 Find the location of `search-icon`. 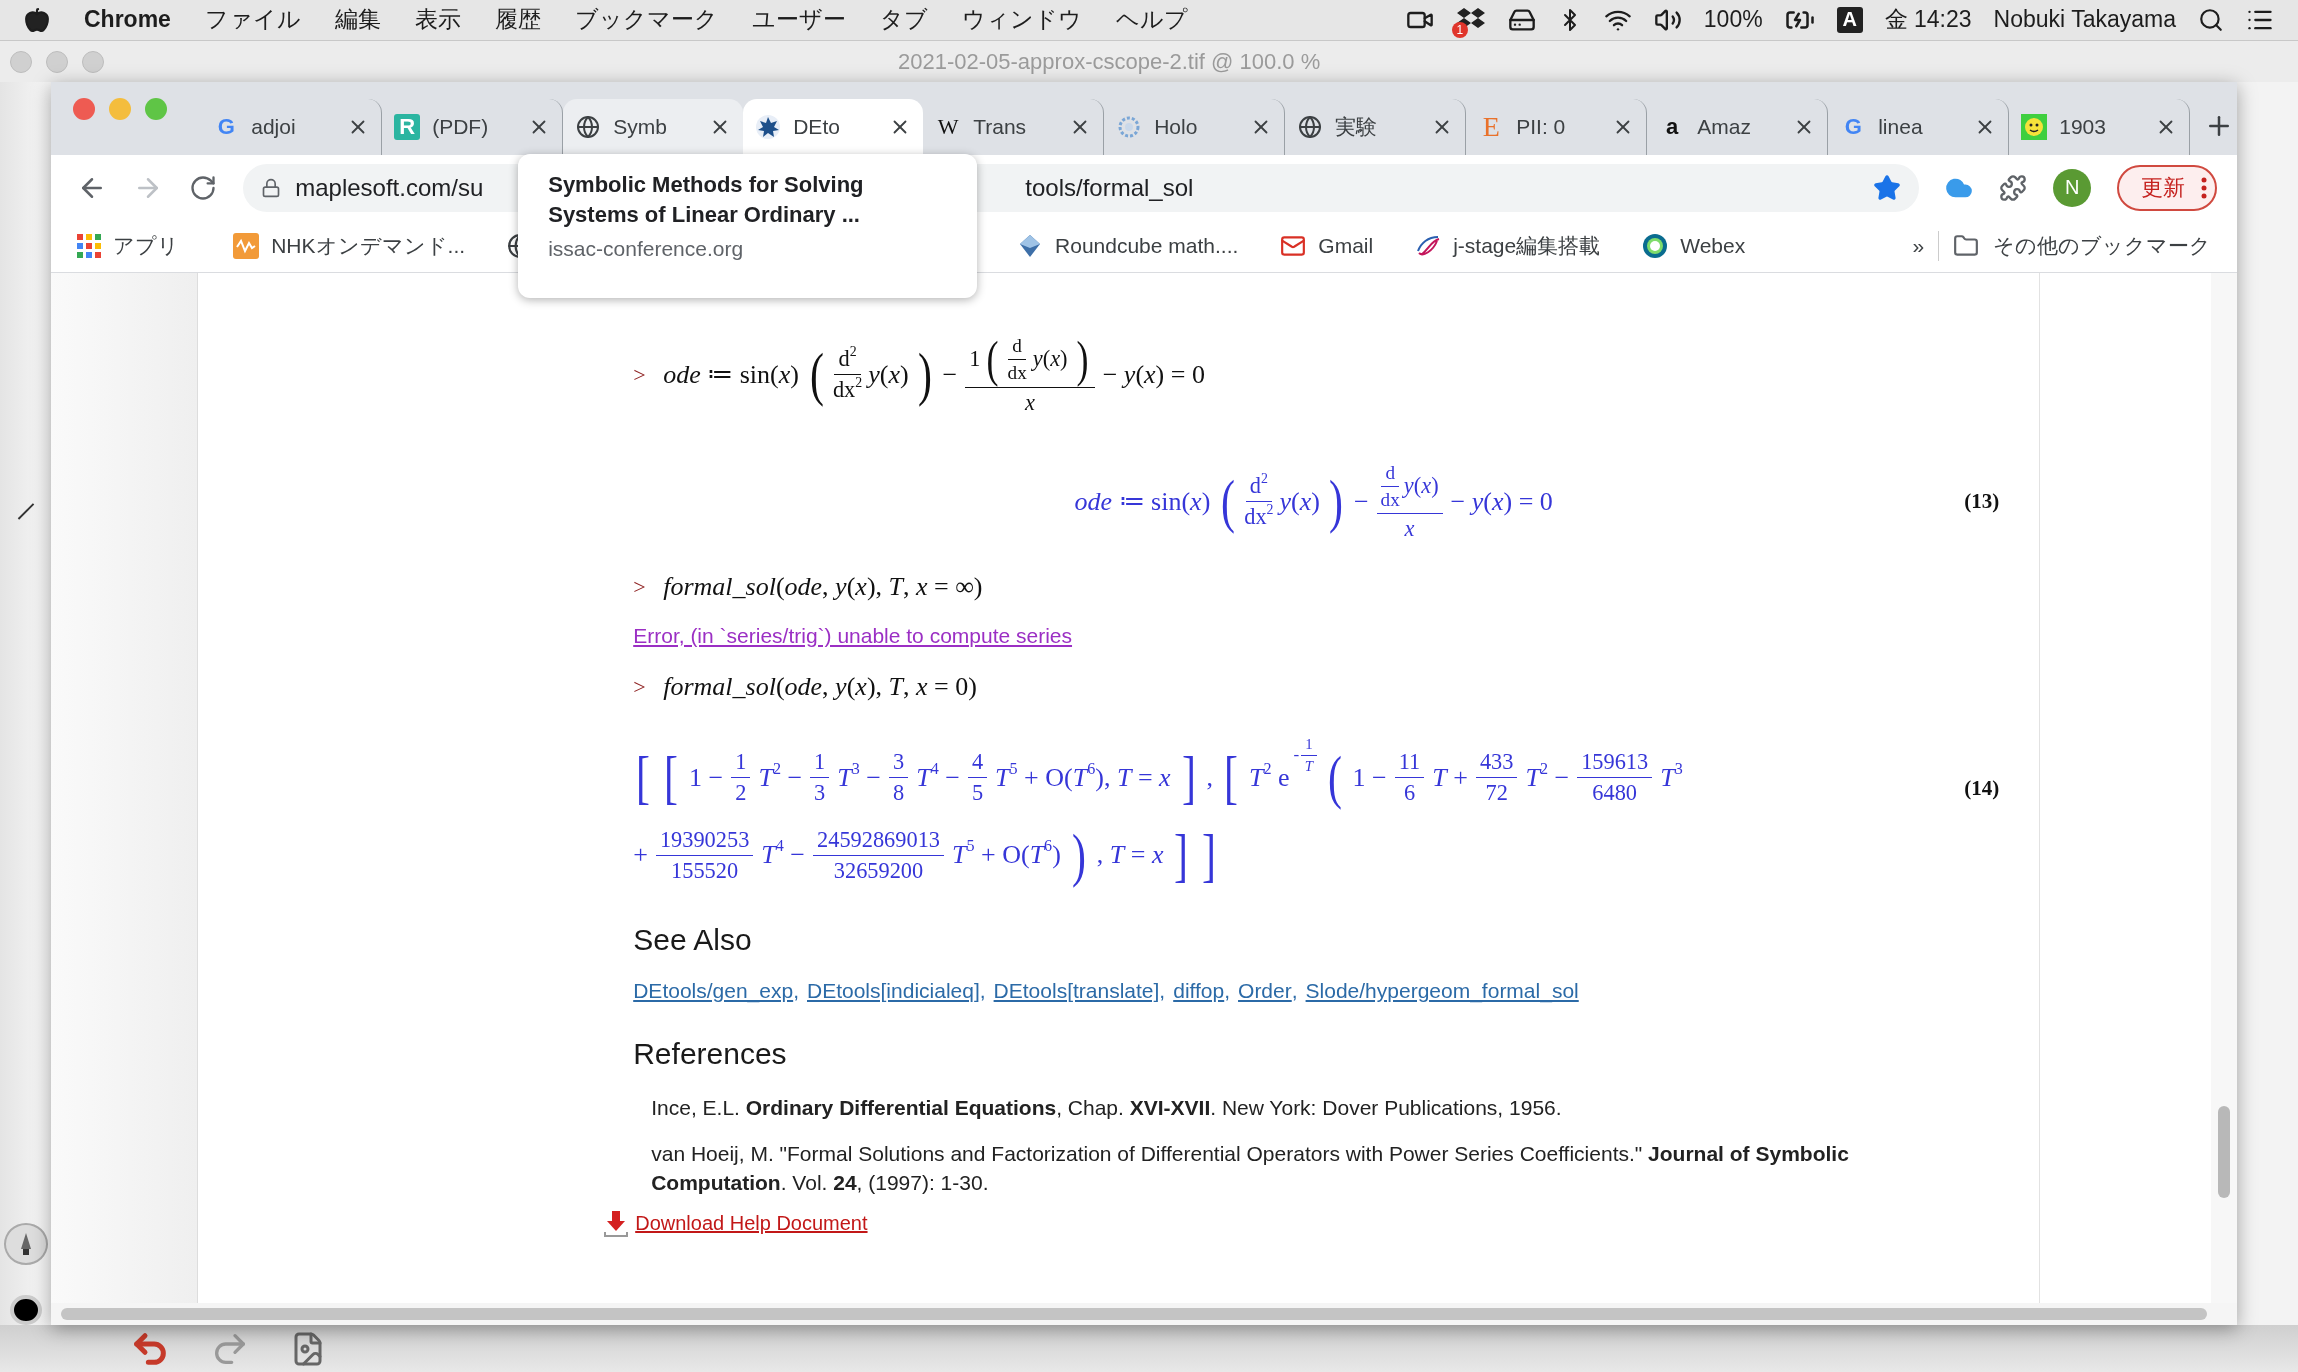

search-icon is located at coordinates (2211, 19).